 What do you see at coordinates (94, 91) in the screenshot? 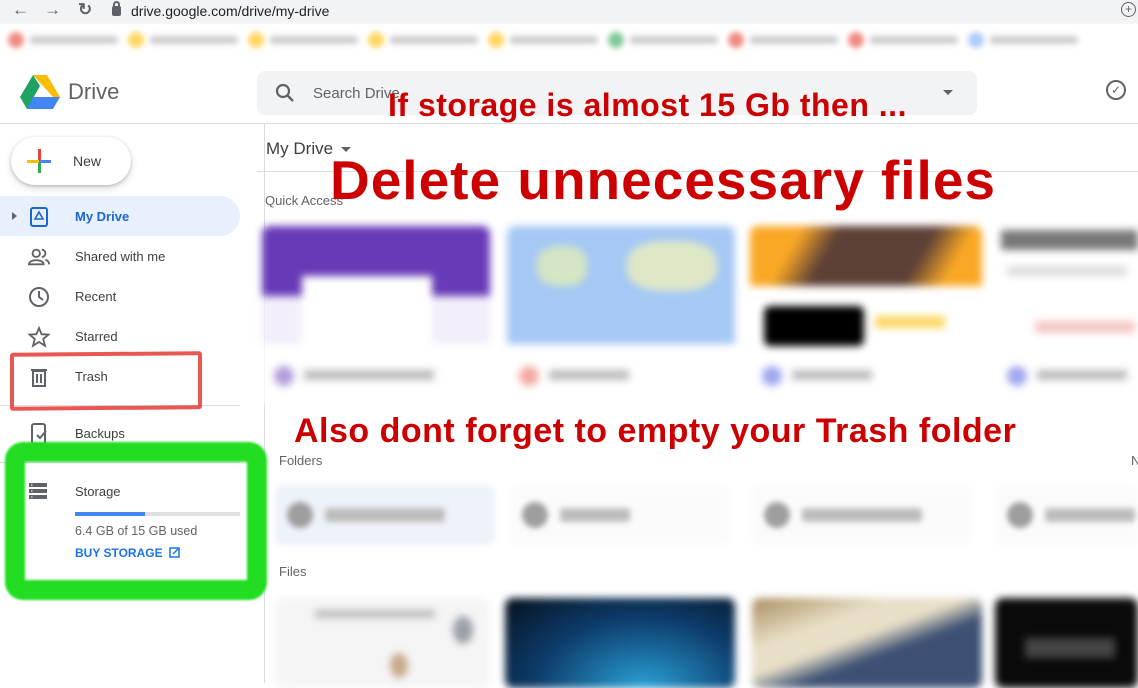
I see `app-name: Drive` at bounding box center [94, 91].